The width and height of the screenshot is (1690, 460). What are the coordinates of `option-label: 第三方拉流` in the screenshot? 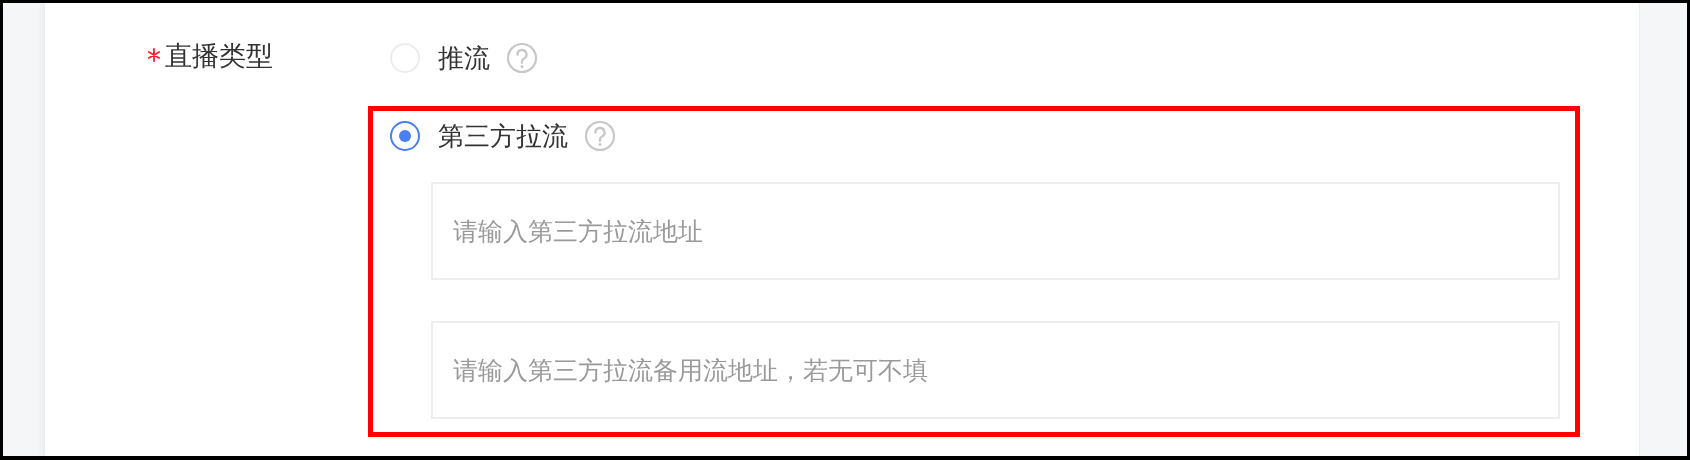 It's located at (503, 136).